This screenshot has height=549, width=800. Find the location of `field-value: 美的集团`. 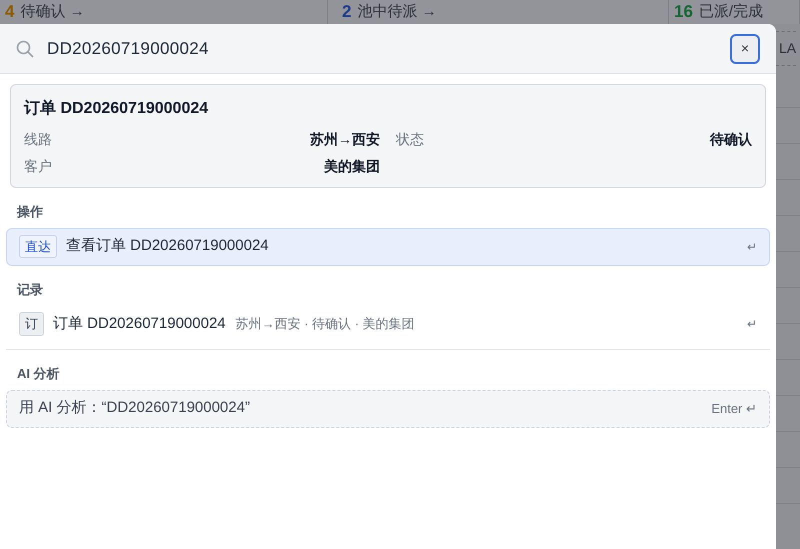

field-value: 美的集团 is located at coordinates (352, 166).